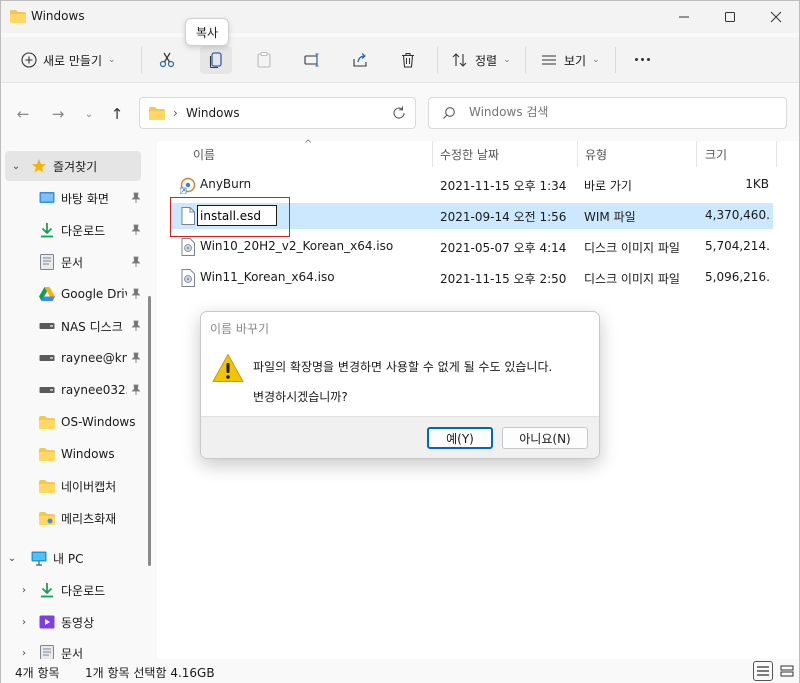  I want to click on no-button: 아니요(N), so click(545, 438).